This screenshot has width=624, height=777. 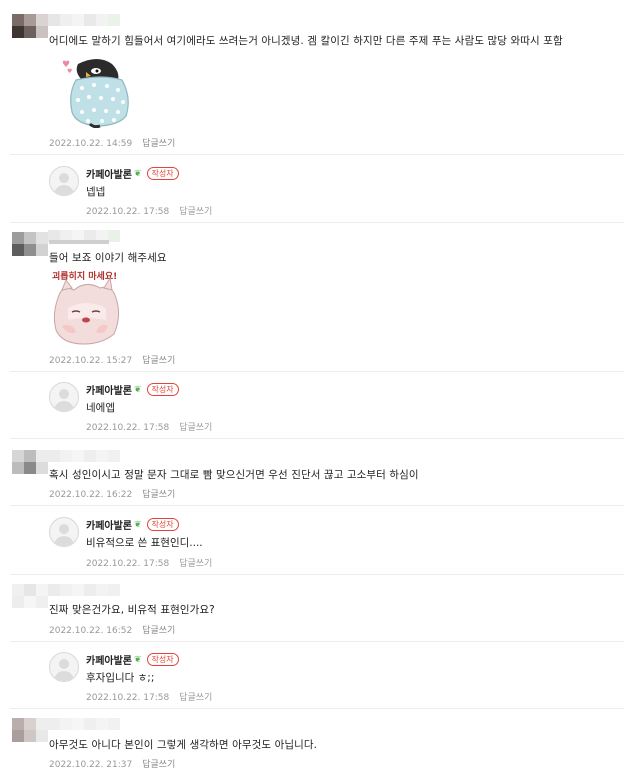 What do you see at coordinates (91, 765) in the screenshot?
I see `comment-date: 2022.10.22. 21:37` at bounding box center [91, 765].